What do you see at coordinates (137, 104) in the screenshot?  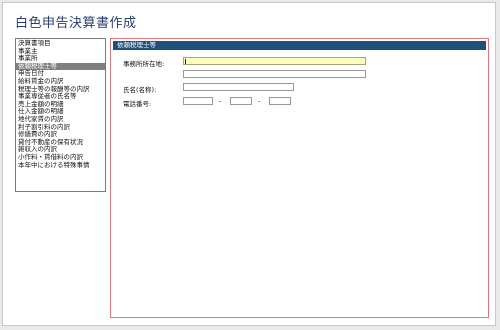 I see `phone-label: 電話番号:` at bounding box center [137, 104].